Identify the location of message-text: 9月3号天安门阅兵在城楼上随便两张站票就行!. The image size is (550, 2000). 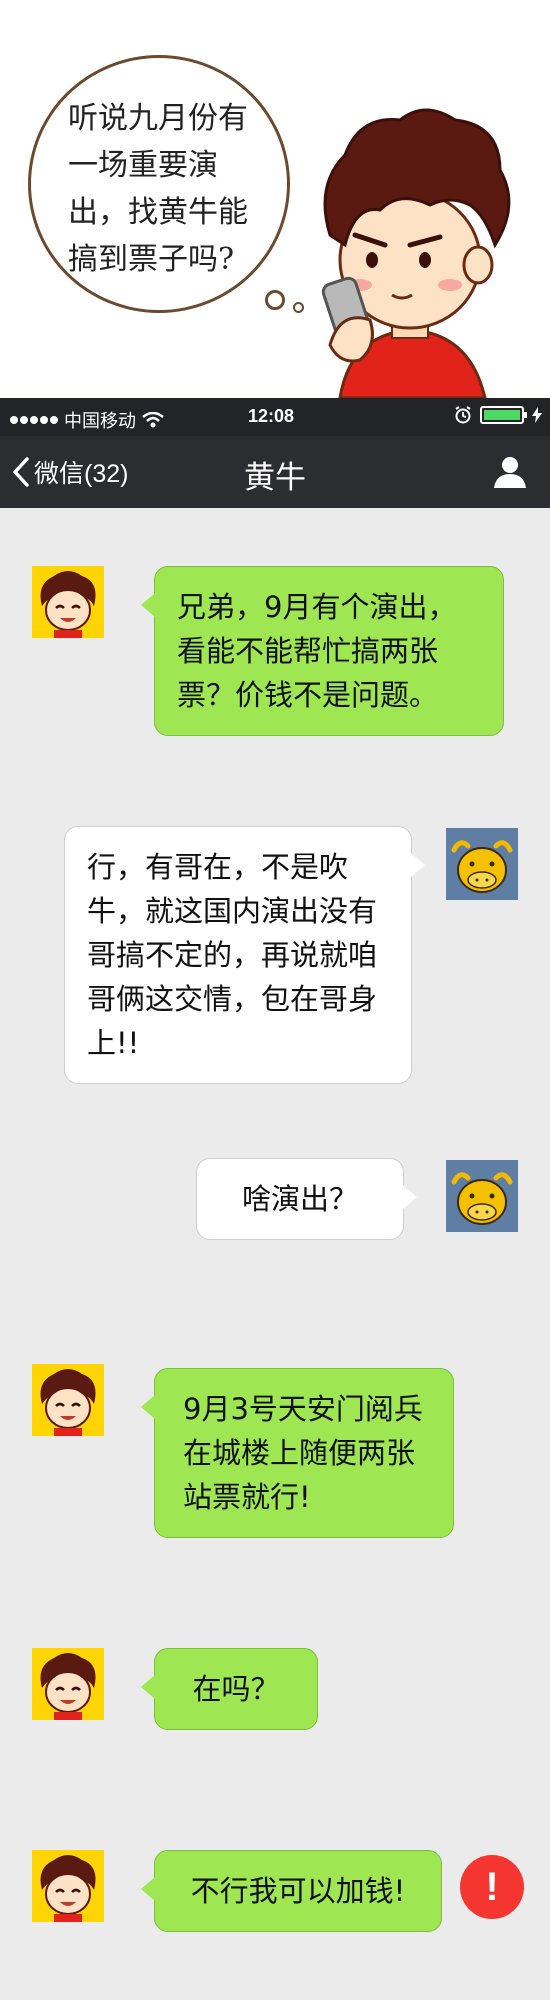
(303, 1453).